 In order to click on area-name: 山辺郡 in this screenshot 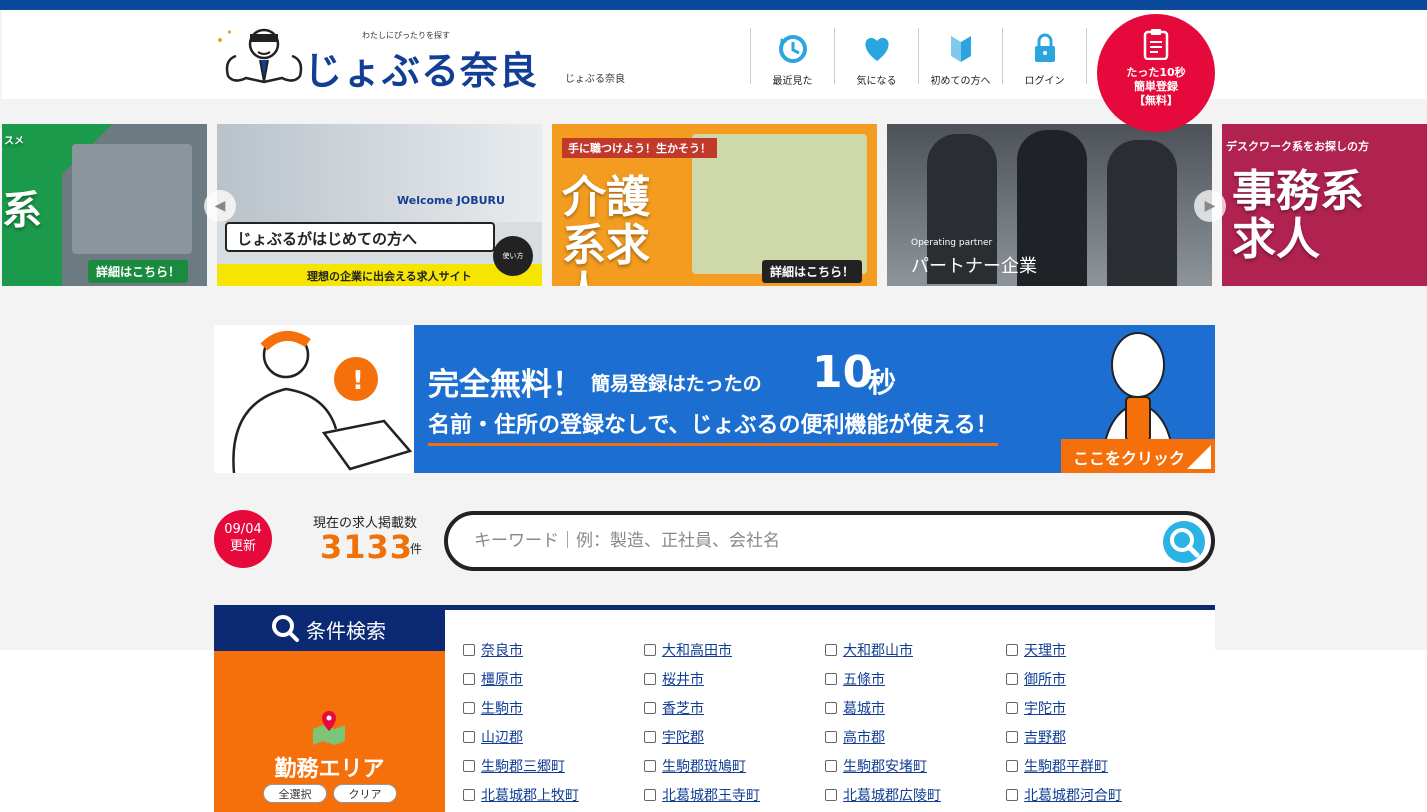, I will do `click(502, 737)`.